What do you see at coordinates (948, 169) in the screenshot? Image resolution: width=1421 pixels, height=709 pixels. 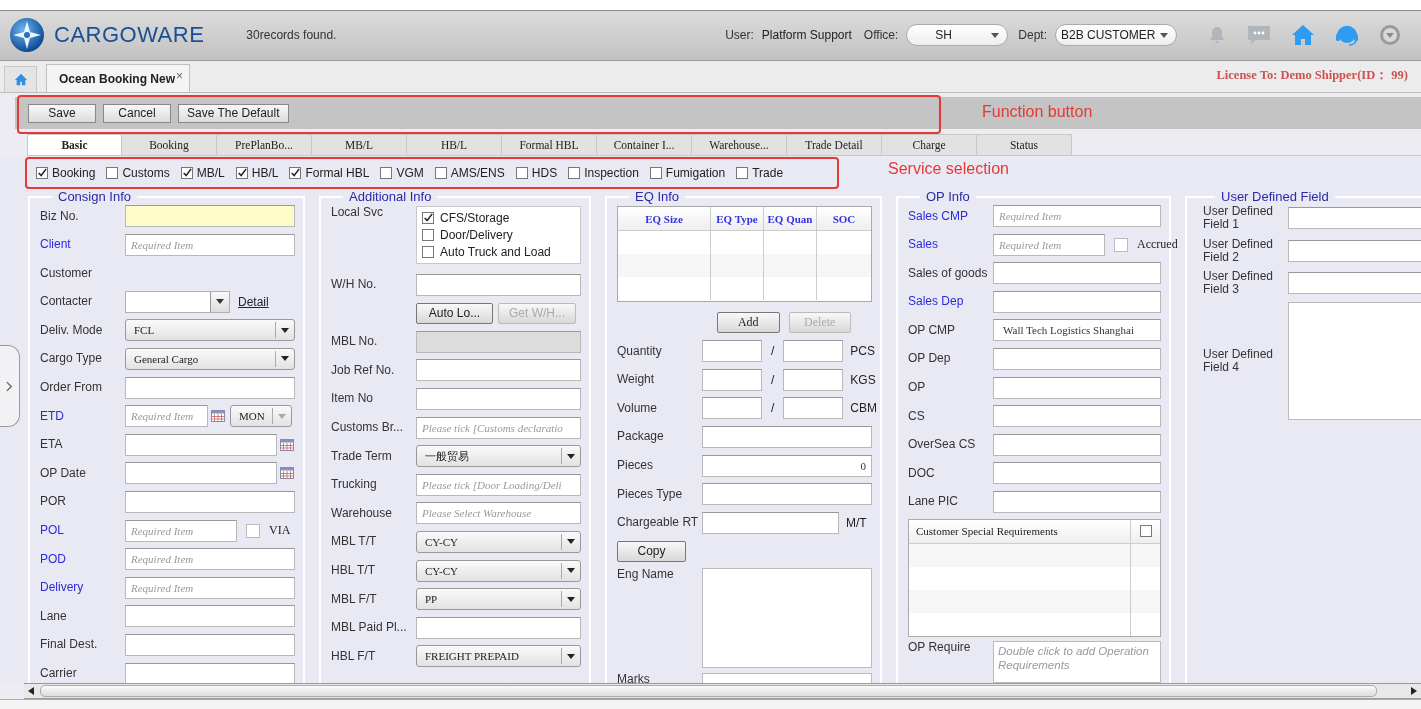 I see `annotation-text: Service selection` at bounding box center [948, 169].